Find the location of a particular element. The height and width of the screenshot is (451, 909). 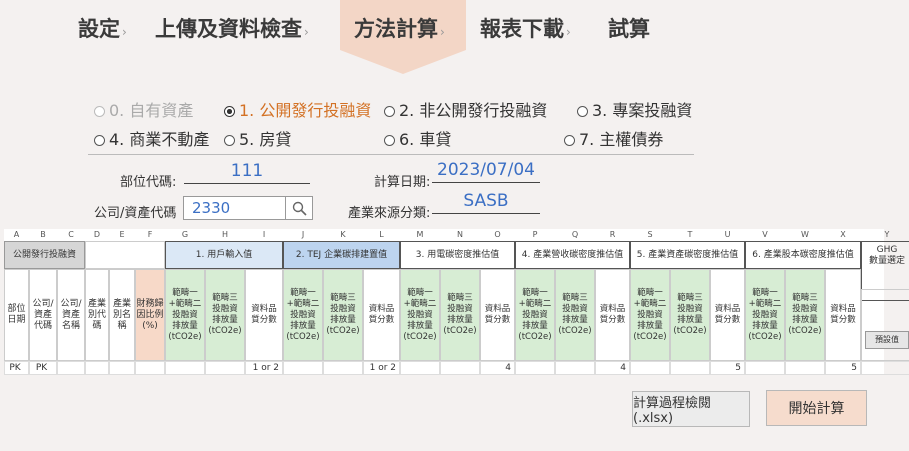

ghg-area is located at coordinates (885, 325).